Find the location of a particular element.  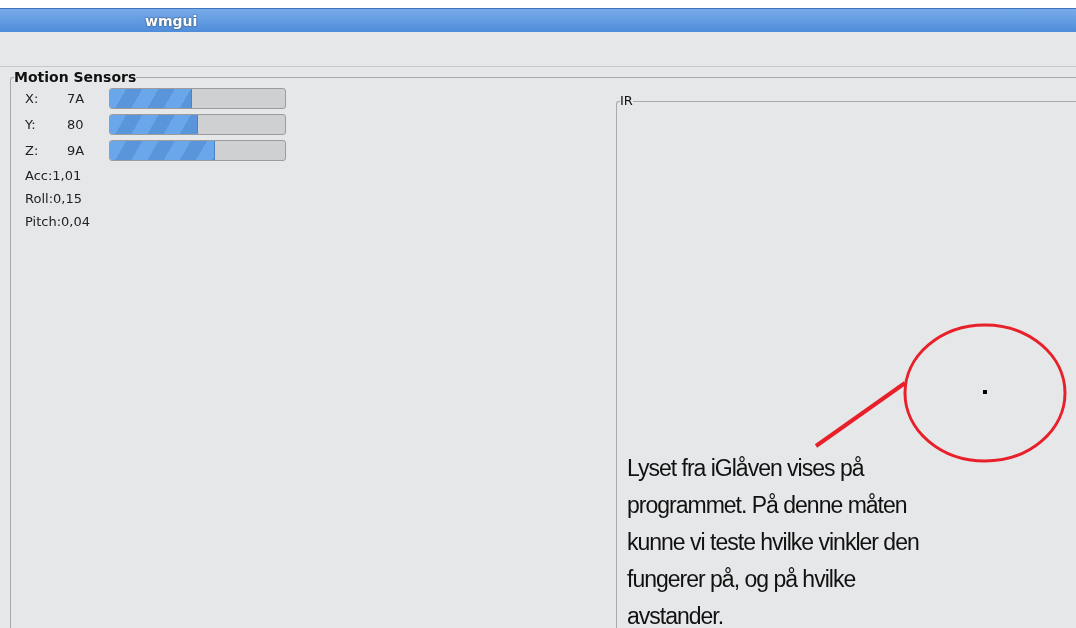

axis-value: 9A is located at coordinates (76, 150).